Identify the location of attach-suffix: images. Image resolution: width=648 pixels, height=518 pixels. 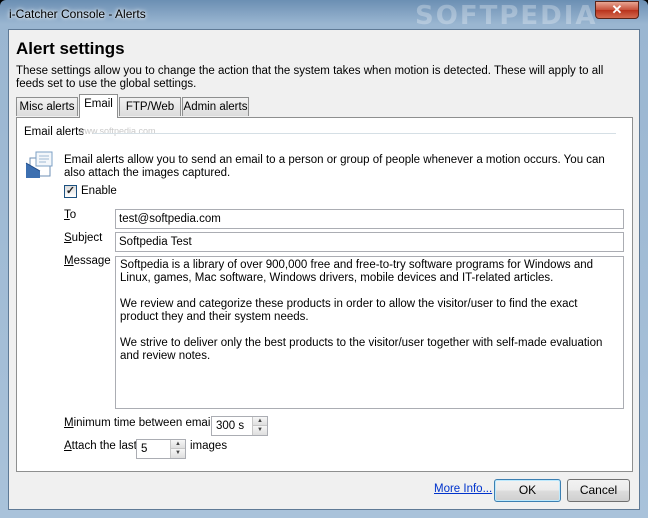
(209, 446).